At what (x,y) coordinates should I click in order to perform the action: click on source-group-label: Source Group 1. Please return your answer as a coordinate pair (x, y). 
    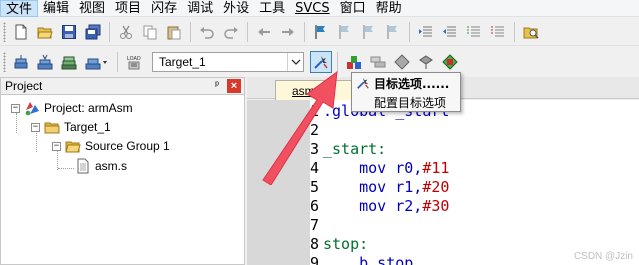
    Looking at the image, I should click on (127, 146).